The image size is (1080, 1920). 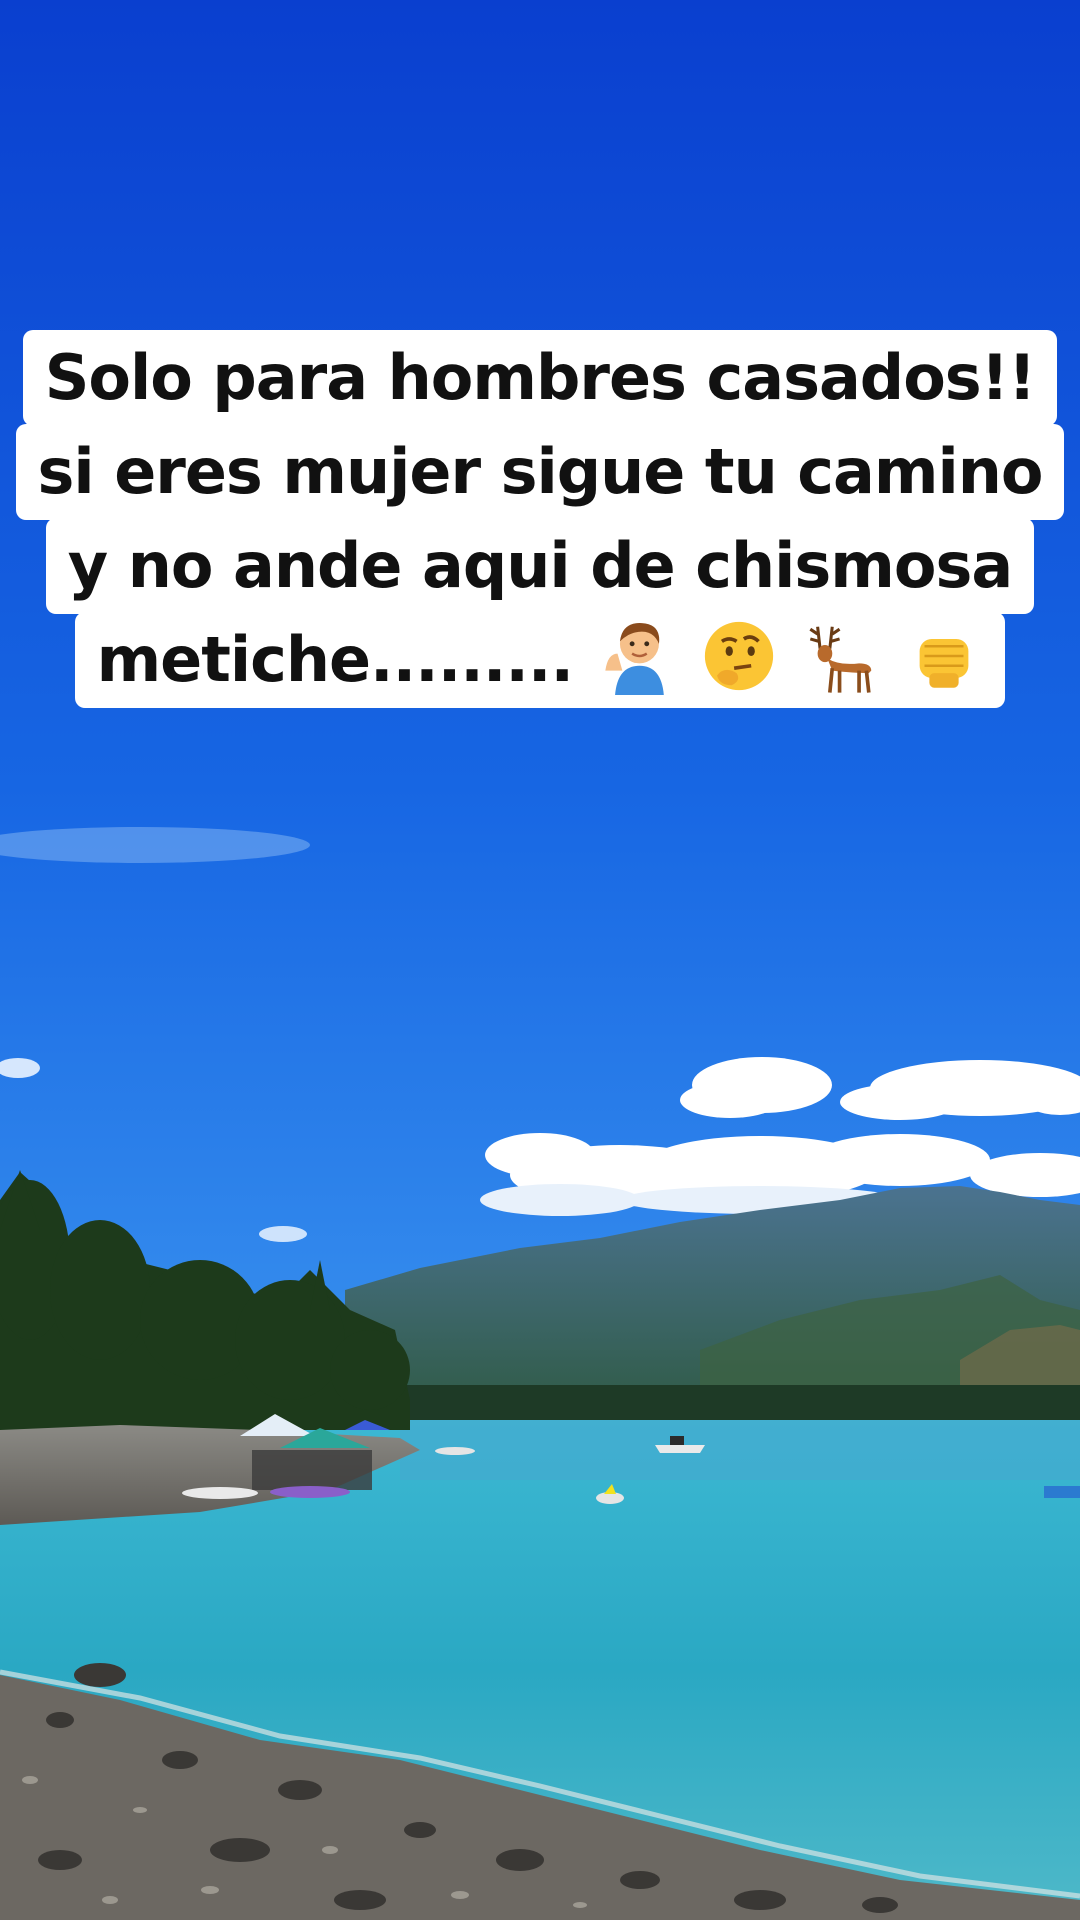 I want to click on small-cloud, so click(x=283, y=1234).